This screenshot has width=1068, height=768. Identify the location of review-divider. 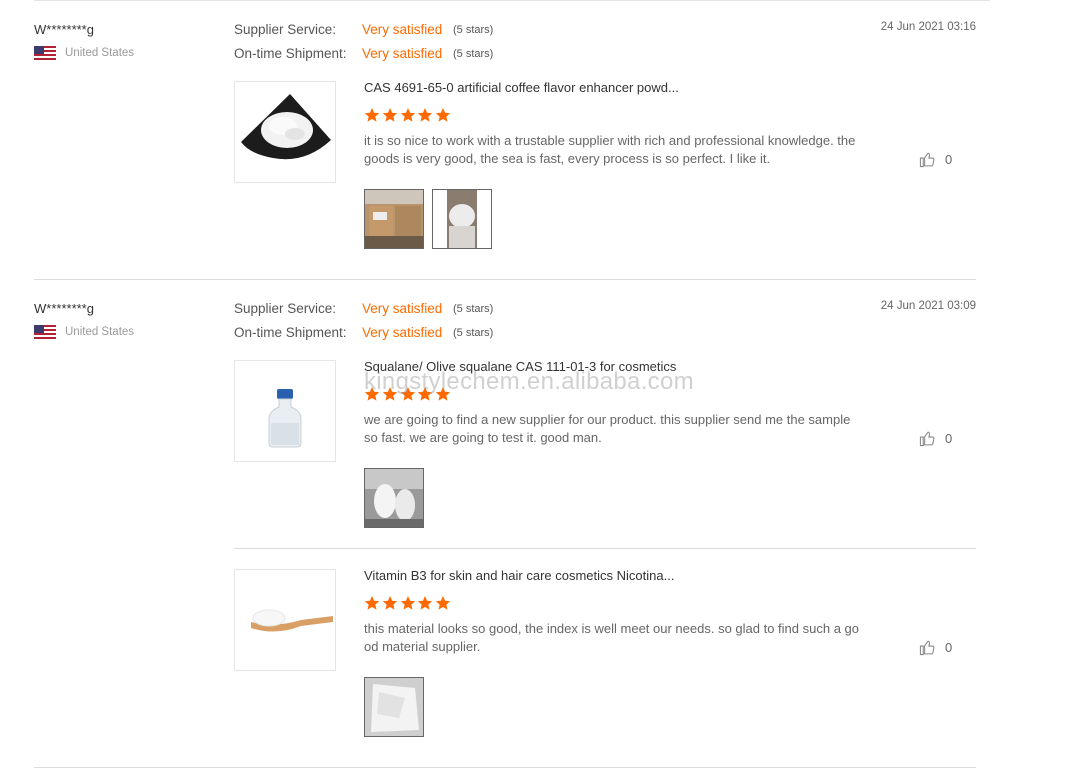
(505, 279).